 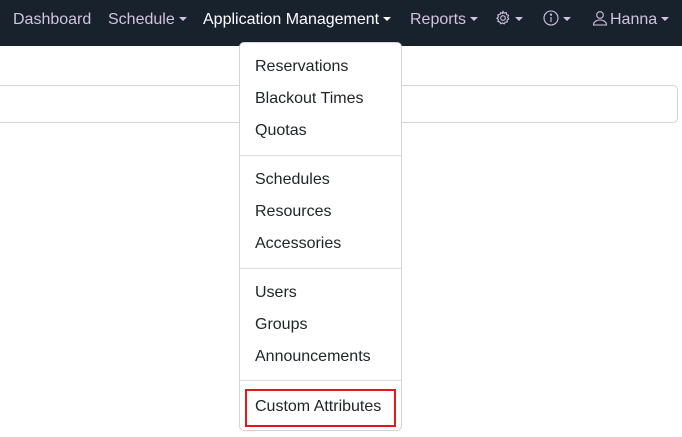 What do you see at coordinates (276, 293) in the screenshot?
I see `menu-item-users: Users` at bounding box center [276, 293].